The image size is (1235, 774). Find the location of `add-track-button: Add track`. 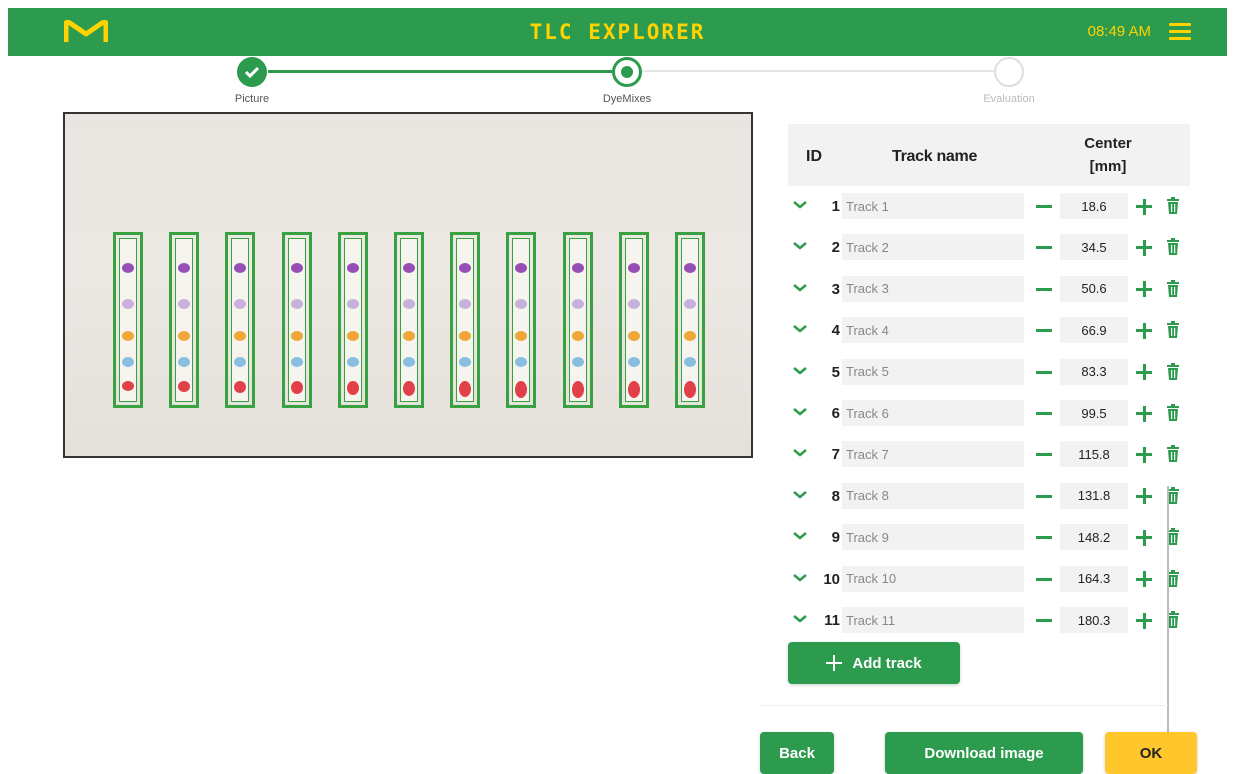

add-track-button: Add track is located at coordinates (874, 663).